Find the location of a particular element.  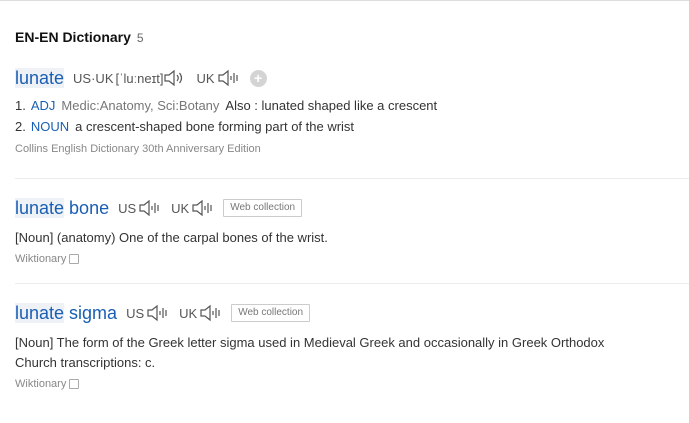

headword-link: lunate sigma is located at coordinates (66, 313).